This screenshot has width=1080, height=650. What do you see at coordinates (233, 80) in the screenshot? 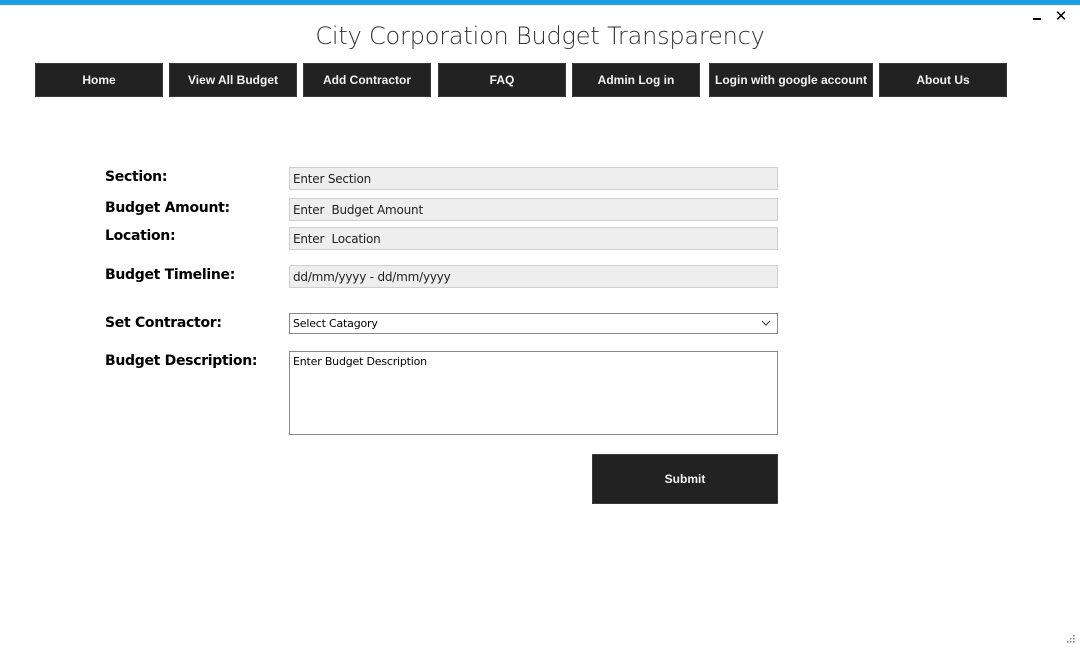
I see `nav-view-all-budget-button: View All Budget` at bounding box center [233, 80].